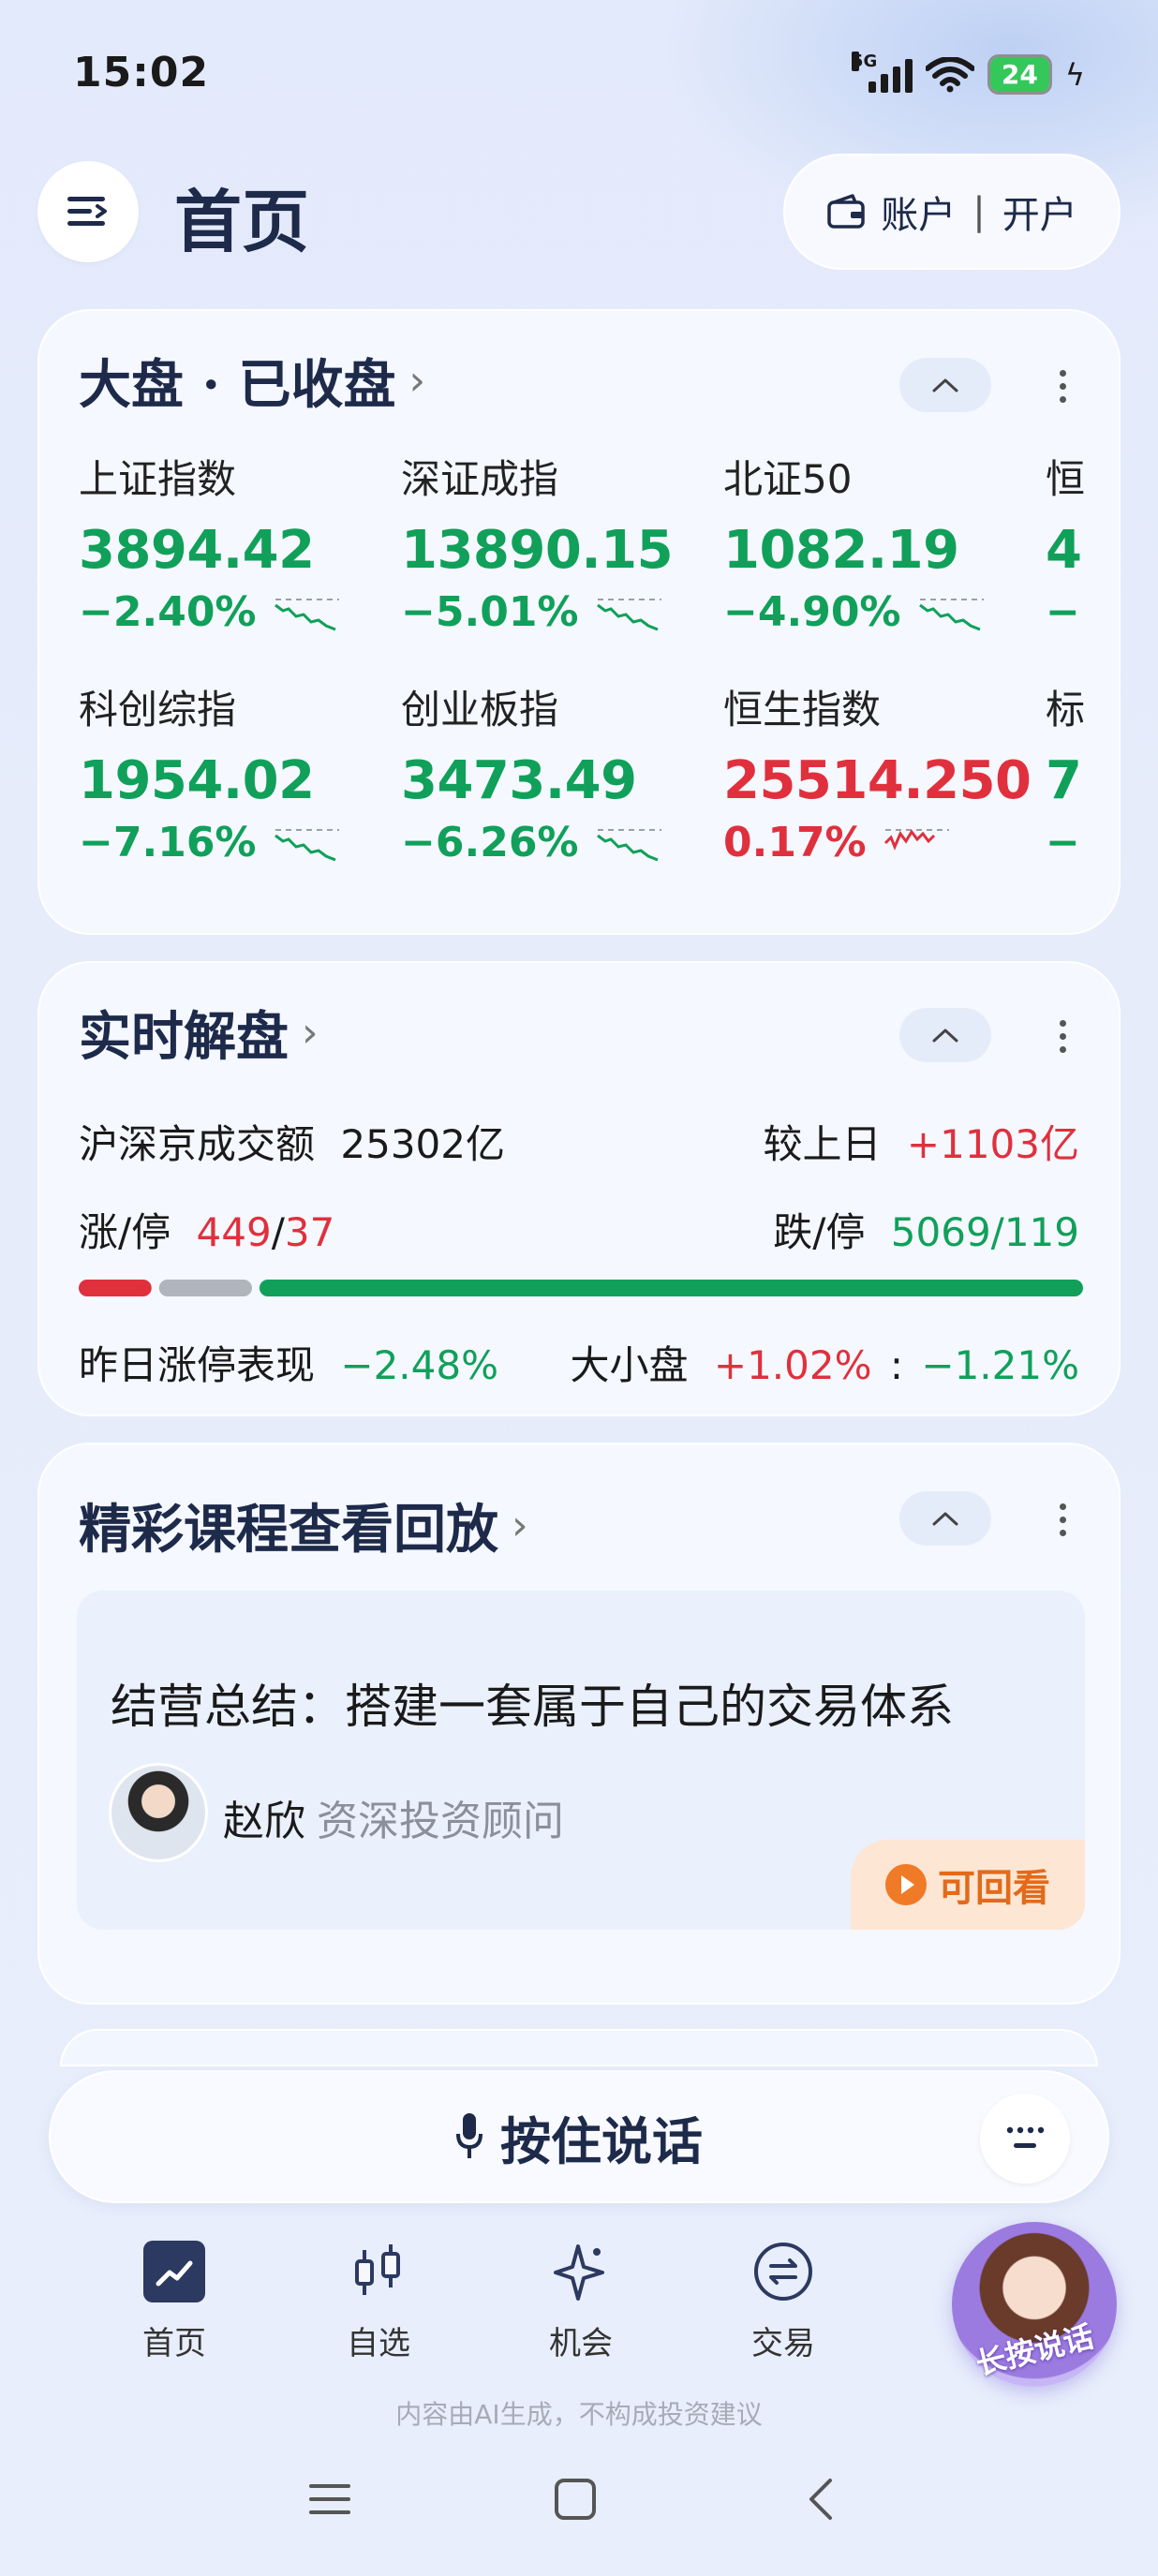 The width and height of the screenshot is (1158, 2576). I want to click on index-change: −2.40%, so click(168, 612).